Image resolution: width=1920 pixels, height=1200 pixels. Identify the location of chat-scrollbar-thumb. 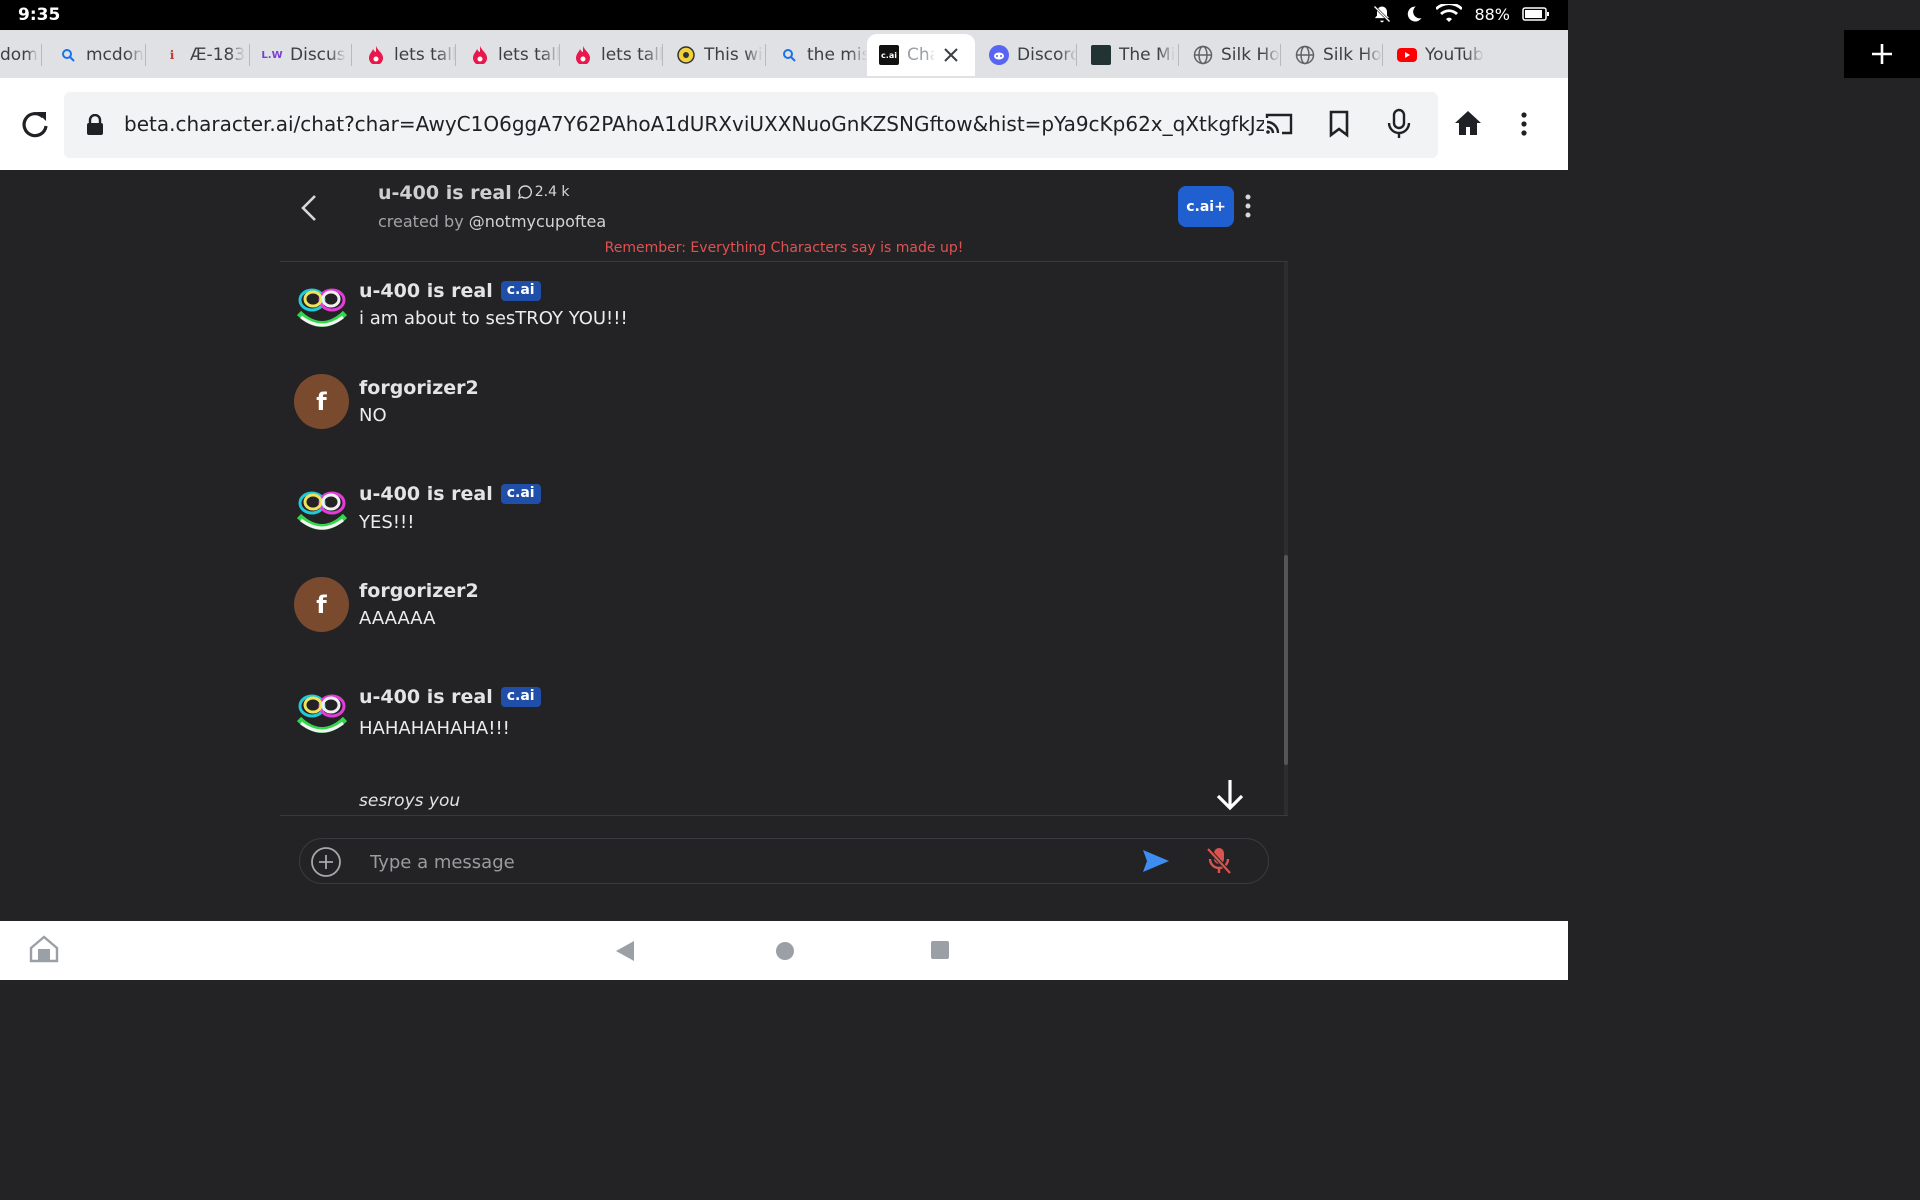
(1286, 660).